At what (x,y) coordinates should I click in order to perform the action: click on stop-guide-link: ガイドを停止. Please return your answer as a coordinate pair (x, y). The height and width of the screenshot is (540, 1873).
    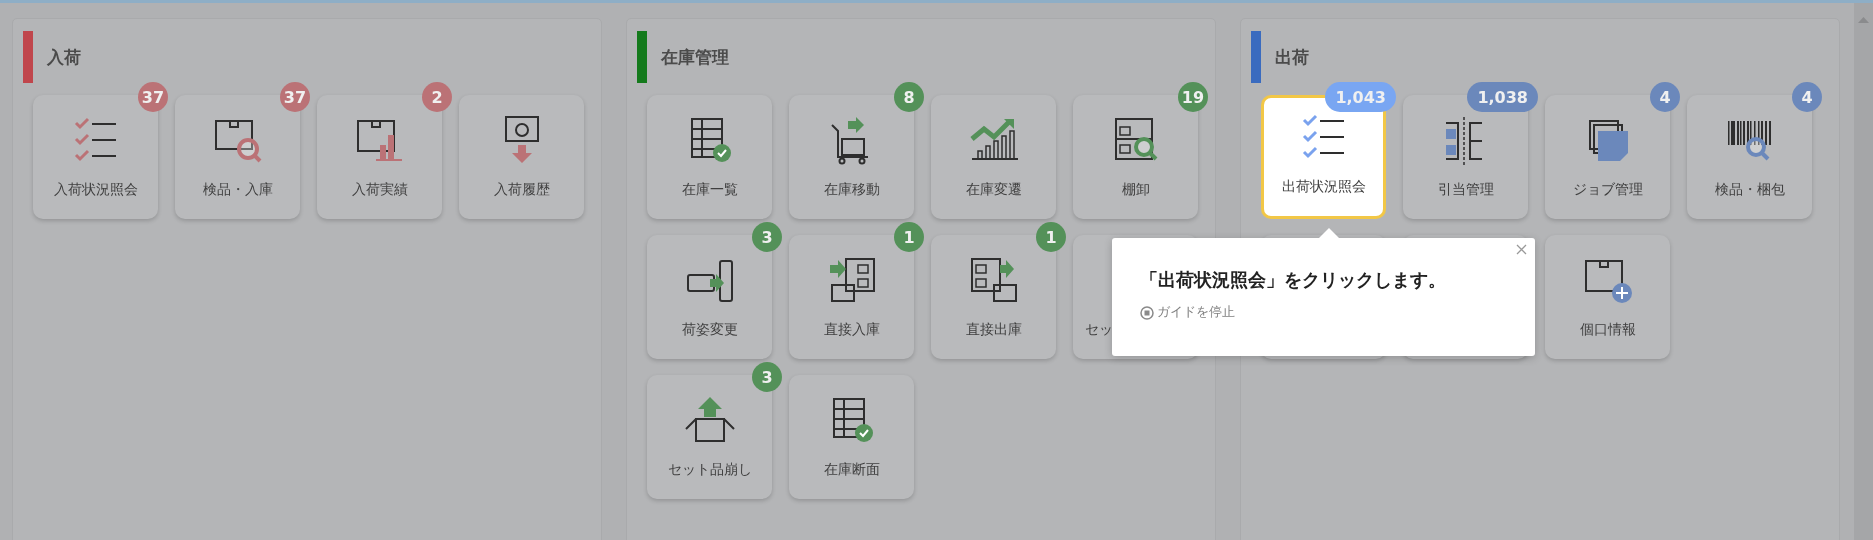
    Looking at the image, I should click on (1187, 312).